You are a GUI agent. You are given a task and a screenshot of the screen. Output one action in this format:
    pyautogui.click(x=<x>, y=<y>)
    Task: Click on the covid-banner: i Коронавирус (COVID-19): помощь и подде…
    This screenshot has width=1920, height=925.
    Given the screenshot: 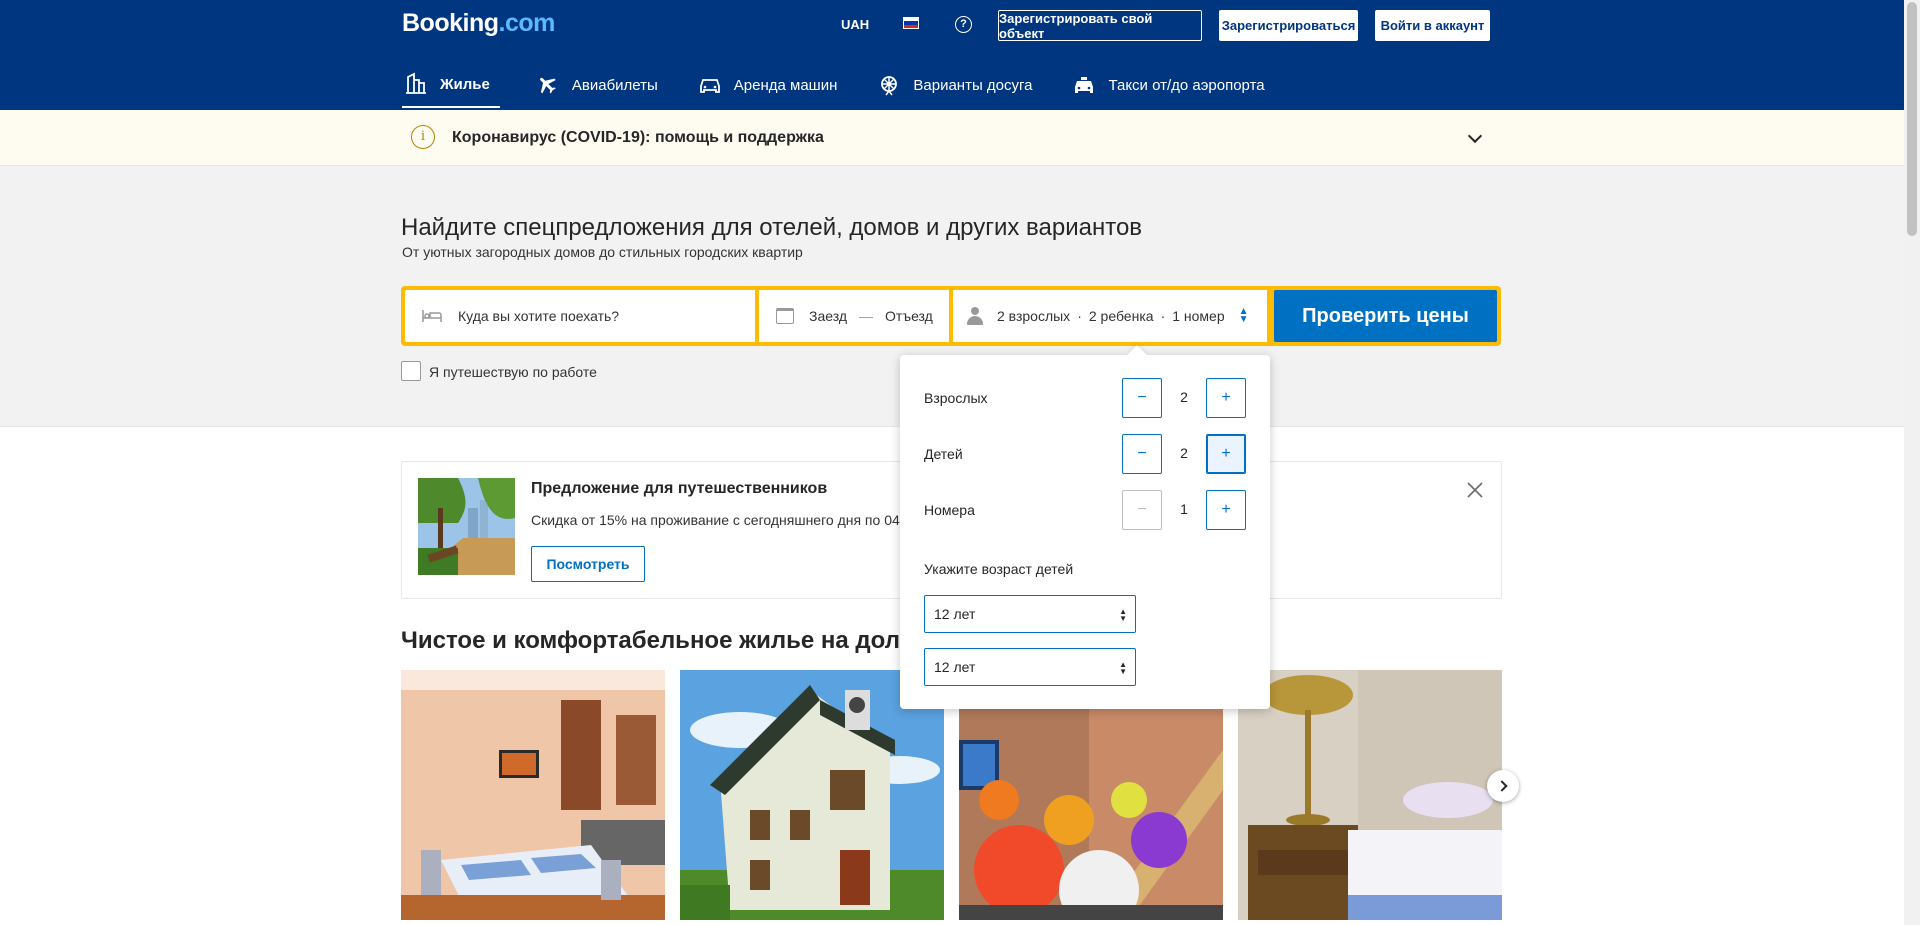 What is the action you would take?
    pyautogui.click(x=952, y=138)
    